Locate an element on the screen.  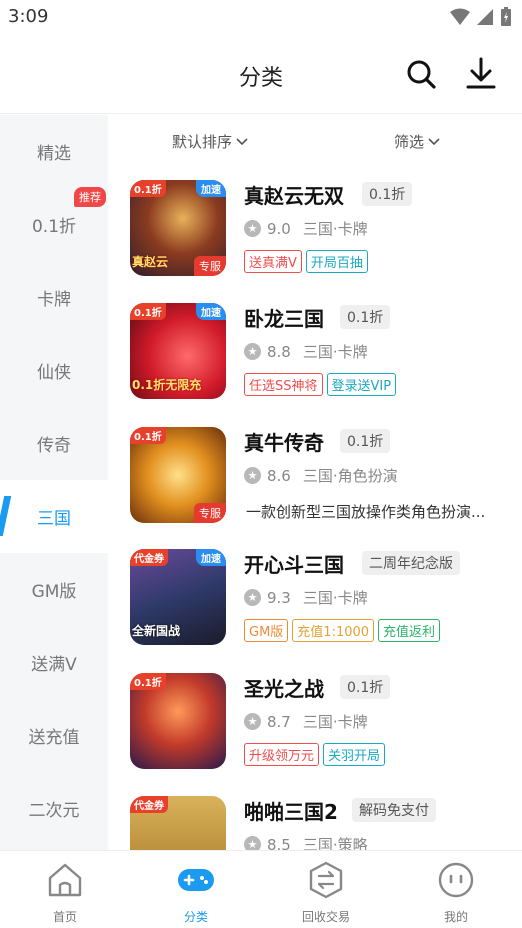
sidebar-item-label: 仙侠 is located at coordinates (54, 373).